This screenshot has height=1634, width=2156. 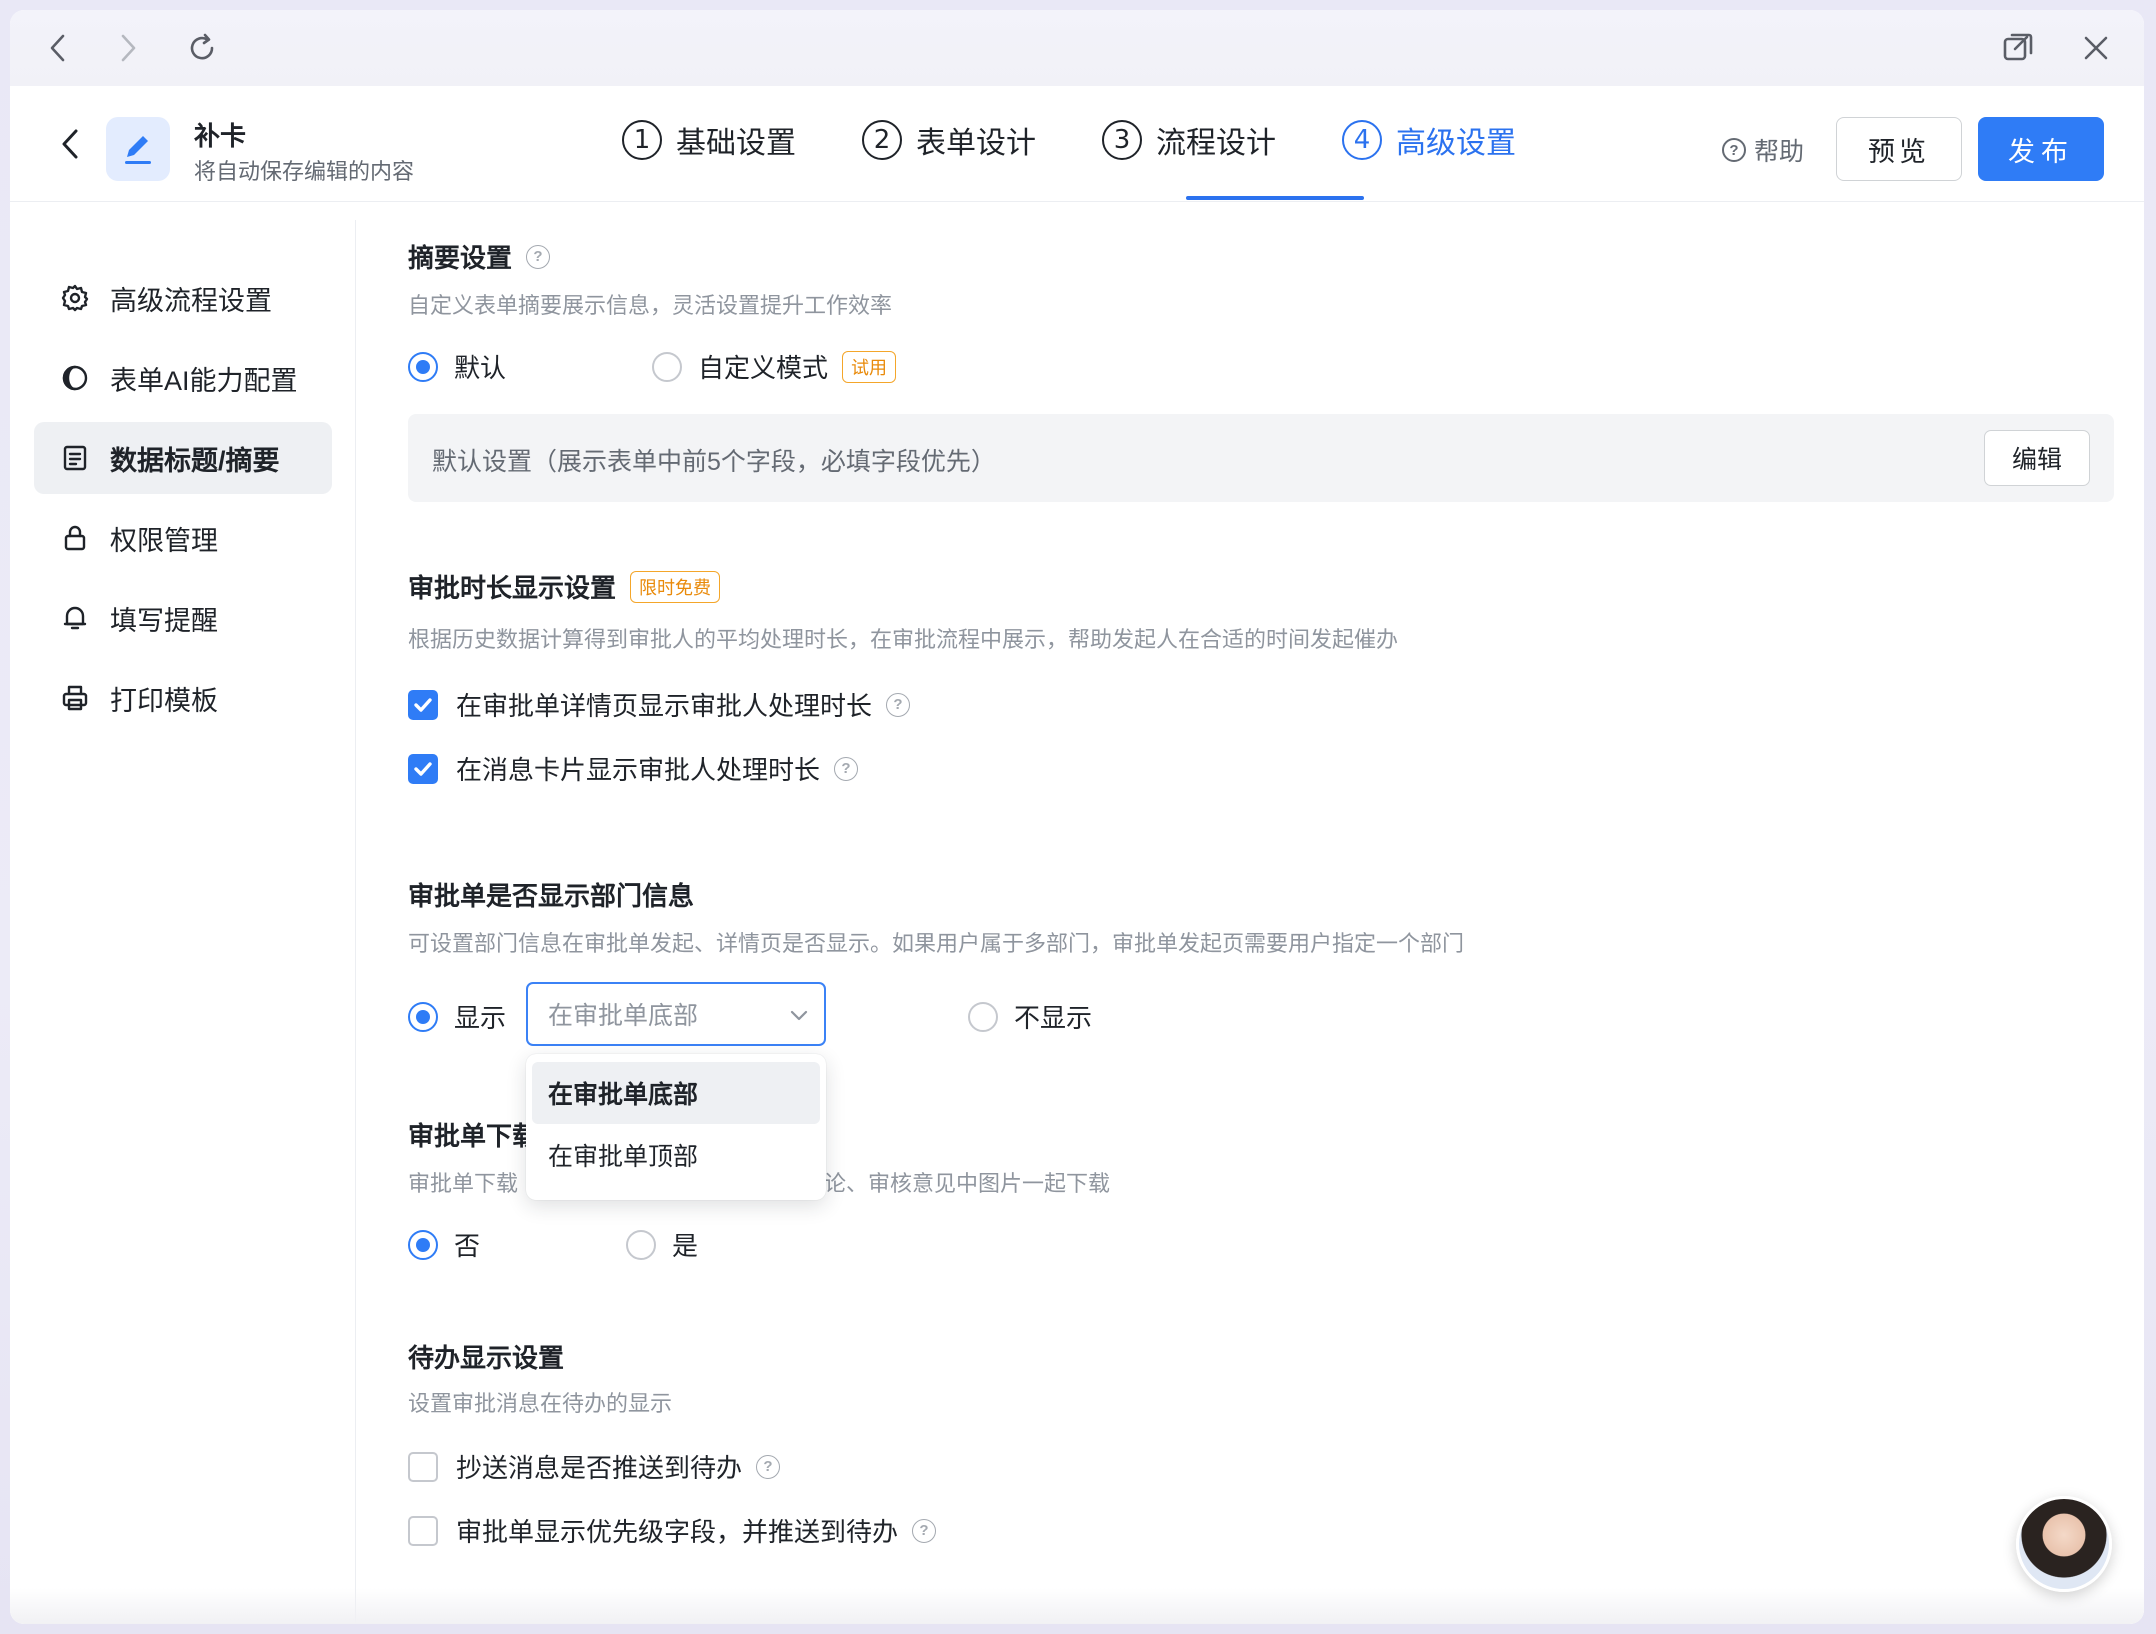 What do you see at coordinates (675, 586) in the screenshot?
I see `limited-free-badge: 限时免费` at bounding box center [675, 586].